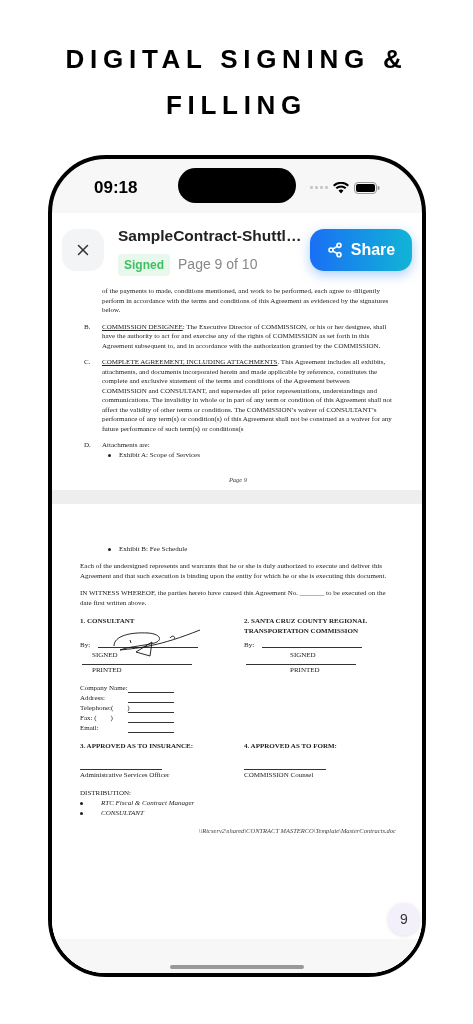 This screenshot has height=1024, width=473. Describe the element at coordinates (319, 188) in the screenshot. I see `signal-icon` at that location.